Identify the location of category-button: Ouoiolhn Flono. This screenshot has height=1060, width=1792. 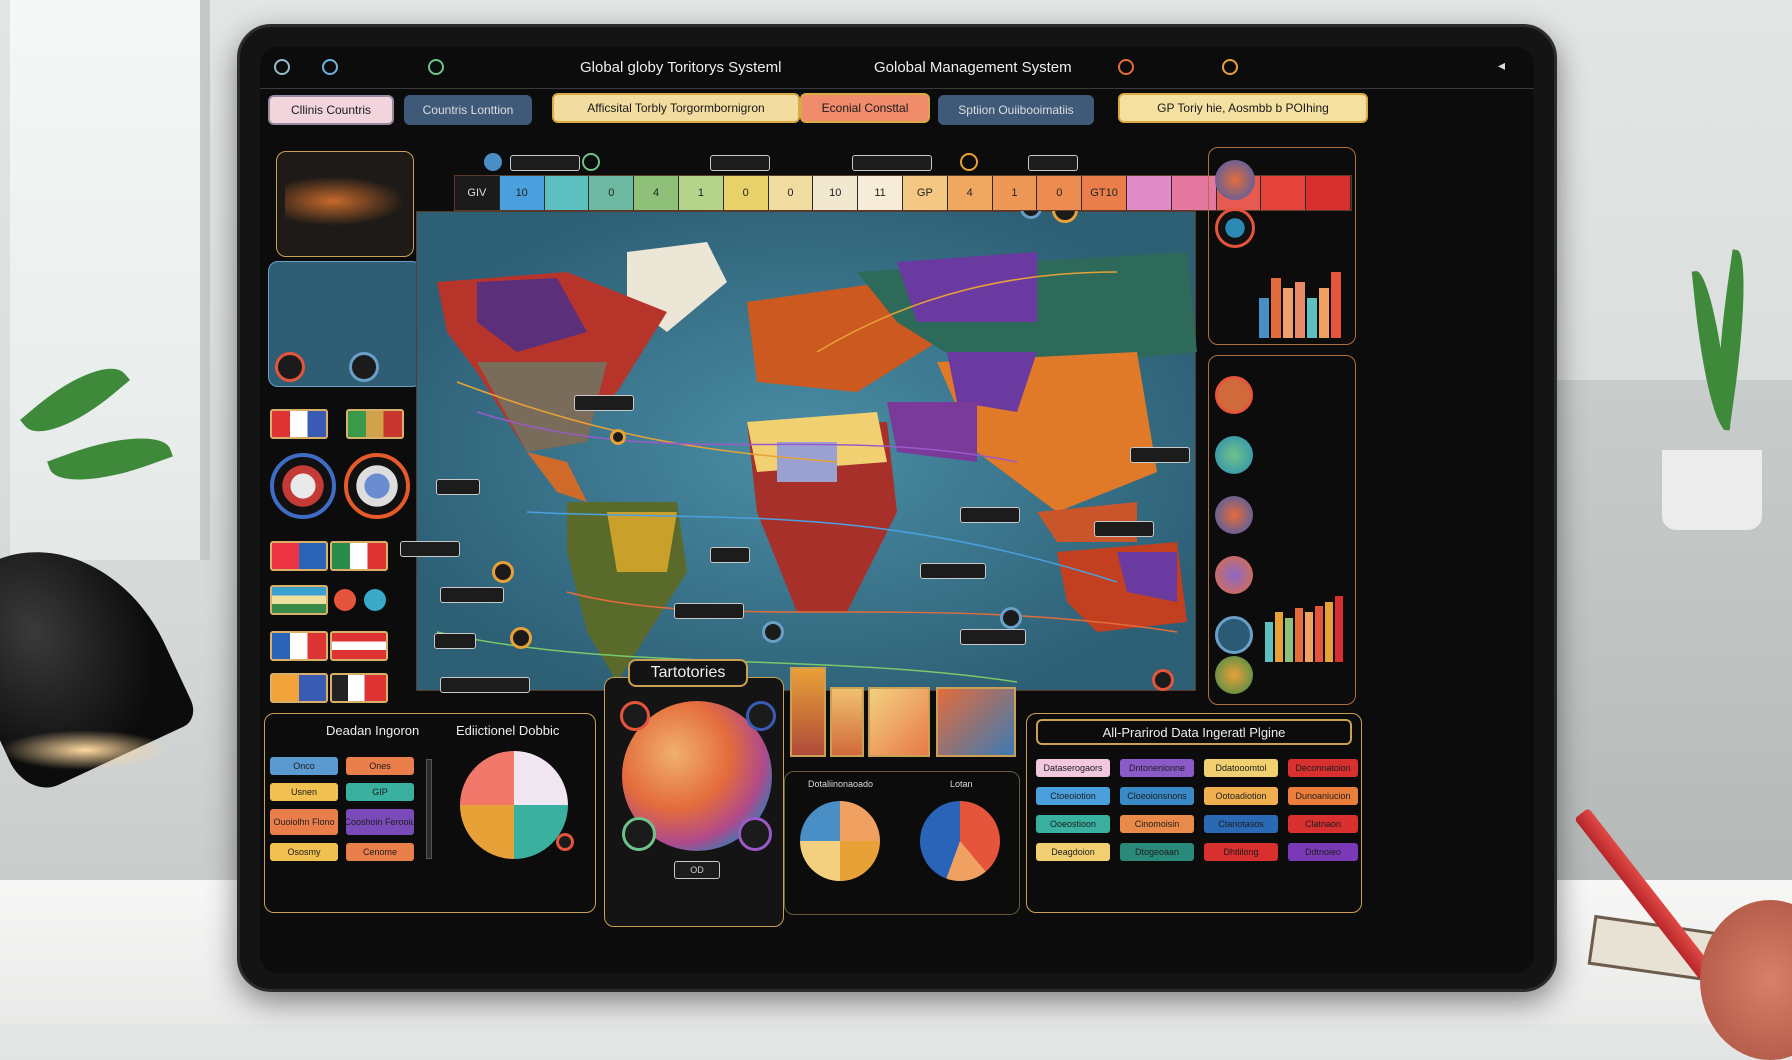
(304, 822).